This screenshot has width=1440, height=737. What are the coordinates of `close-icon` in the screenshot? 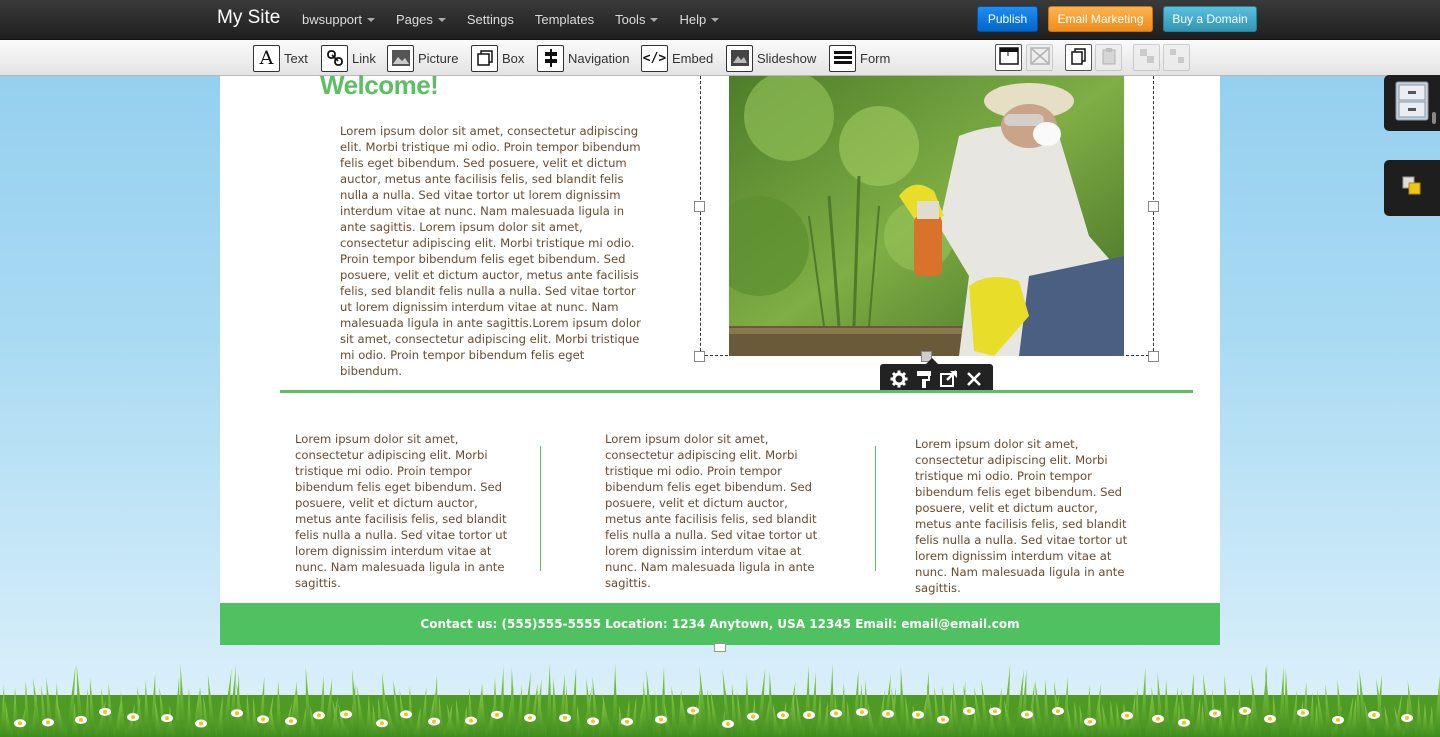 It's located at (974, 379).